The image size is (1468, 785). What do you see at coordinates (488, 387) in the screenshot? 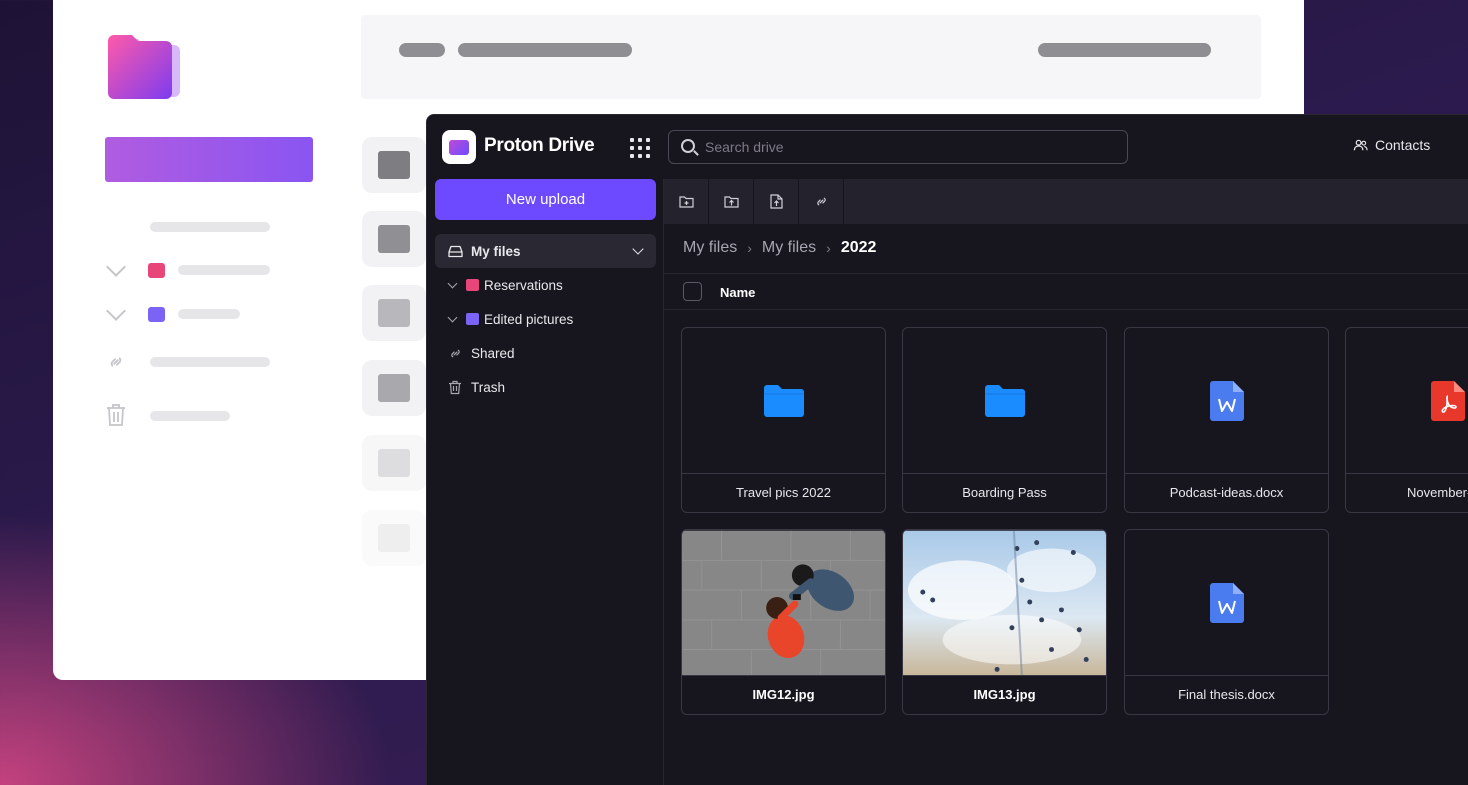
I see `sidebar-item-label: Trash` at bounding box center [488, 387].